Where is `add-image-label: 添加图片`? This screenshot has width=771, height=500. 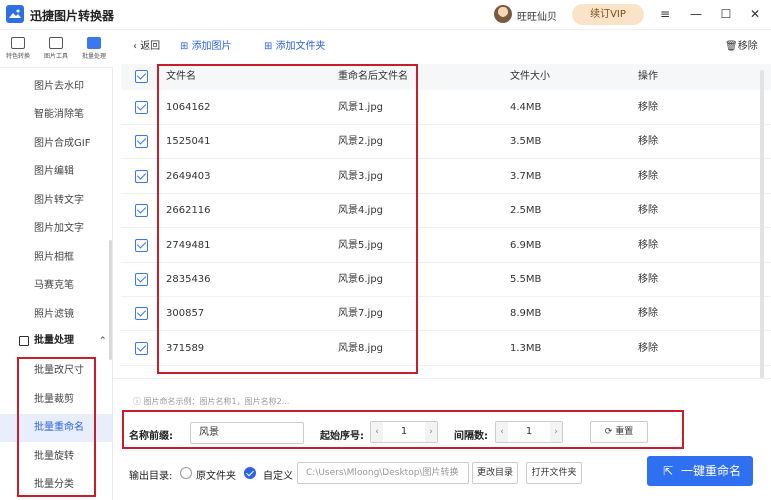
add-image-label: 添加图片 is located at coordinates (211, 46).